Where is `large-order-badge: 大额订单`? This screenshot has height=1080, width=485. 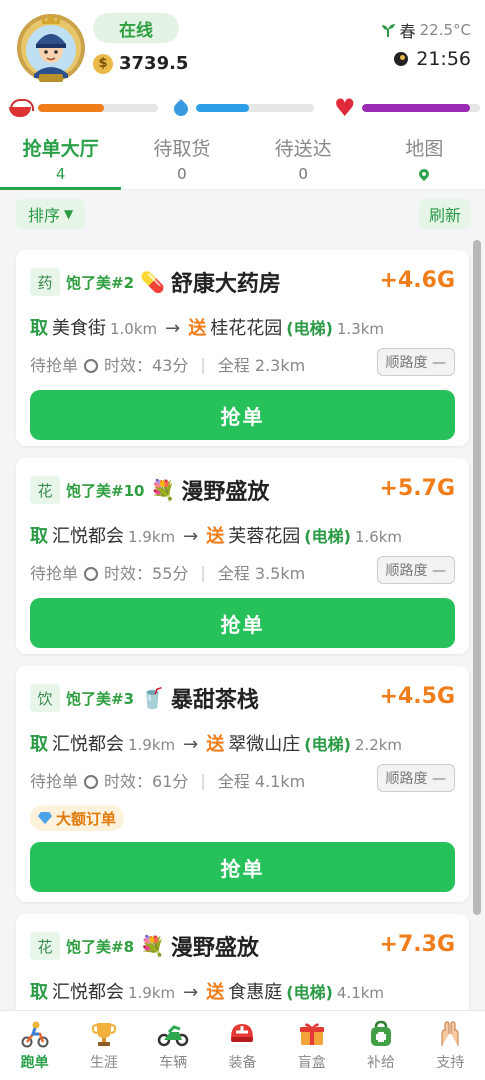
large-order-badge: 大额订单 is located at coordinates (77, 818).